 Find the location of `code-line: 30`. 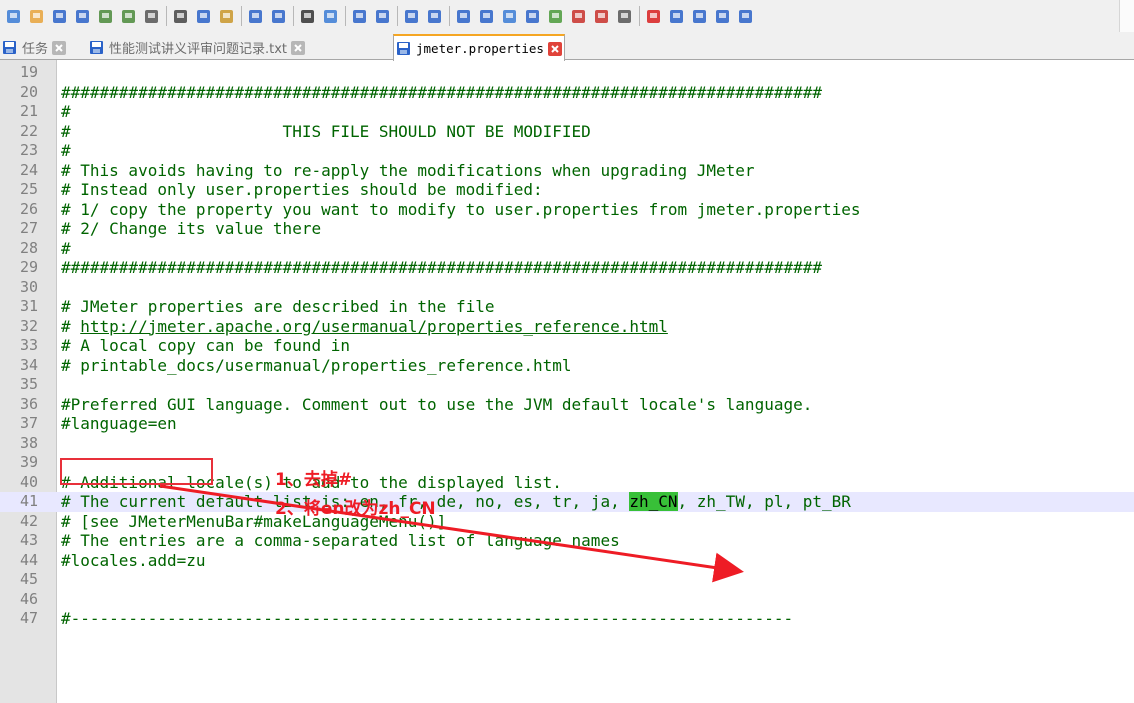

code-line: 30 is located at coordinates (567, 288).